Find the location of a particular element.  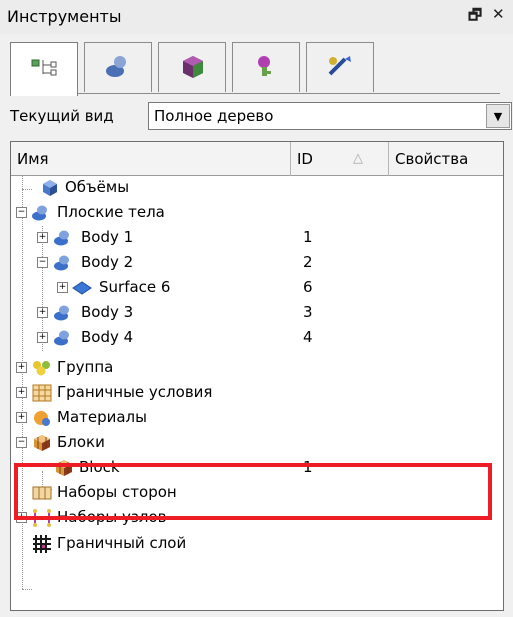

tab-mesh is located at coordinates (118, 67).